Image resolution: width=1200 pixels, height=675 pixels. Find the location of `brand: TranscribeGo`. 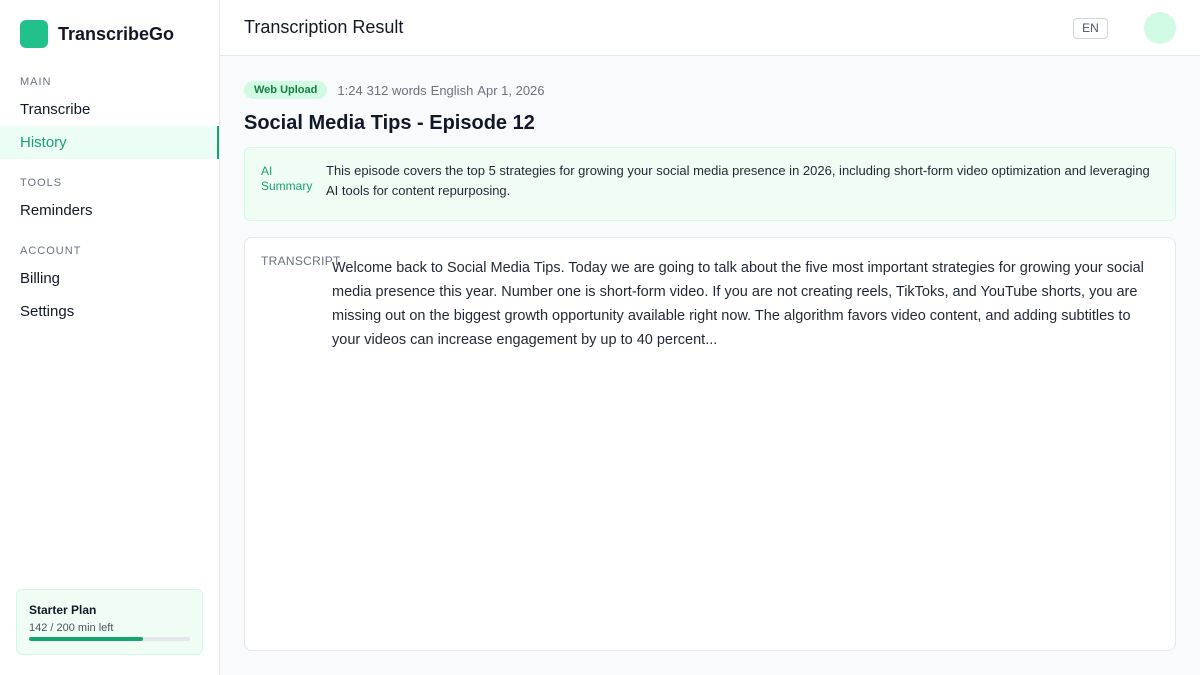

brand: TranscribeGo is located at coordinates (109, 34).